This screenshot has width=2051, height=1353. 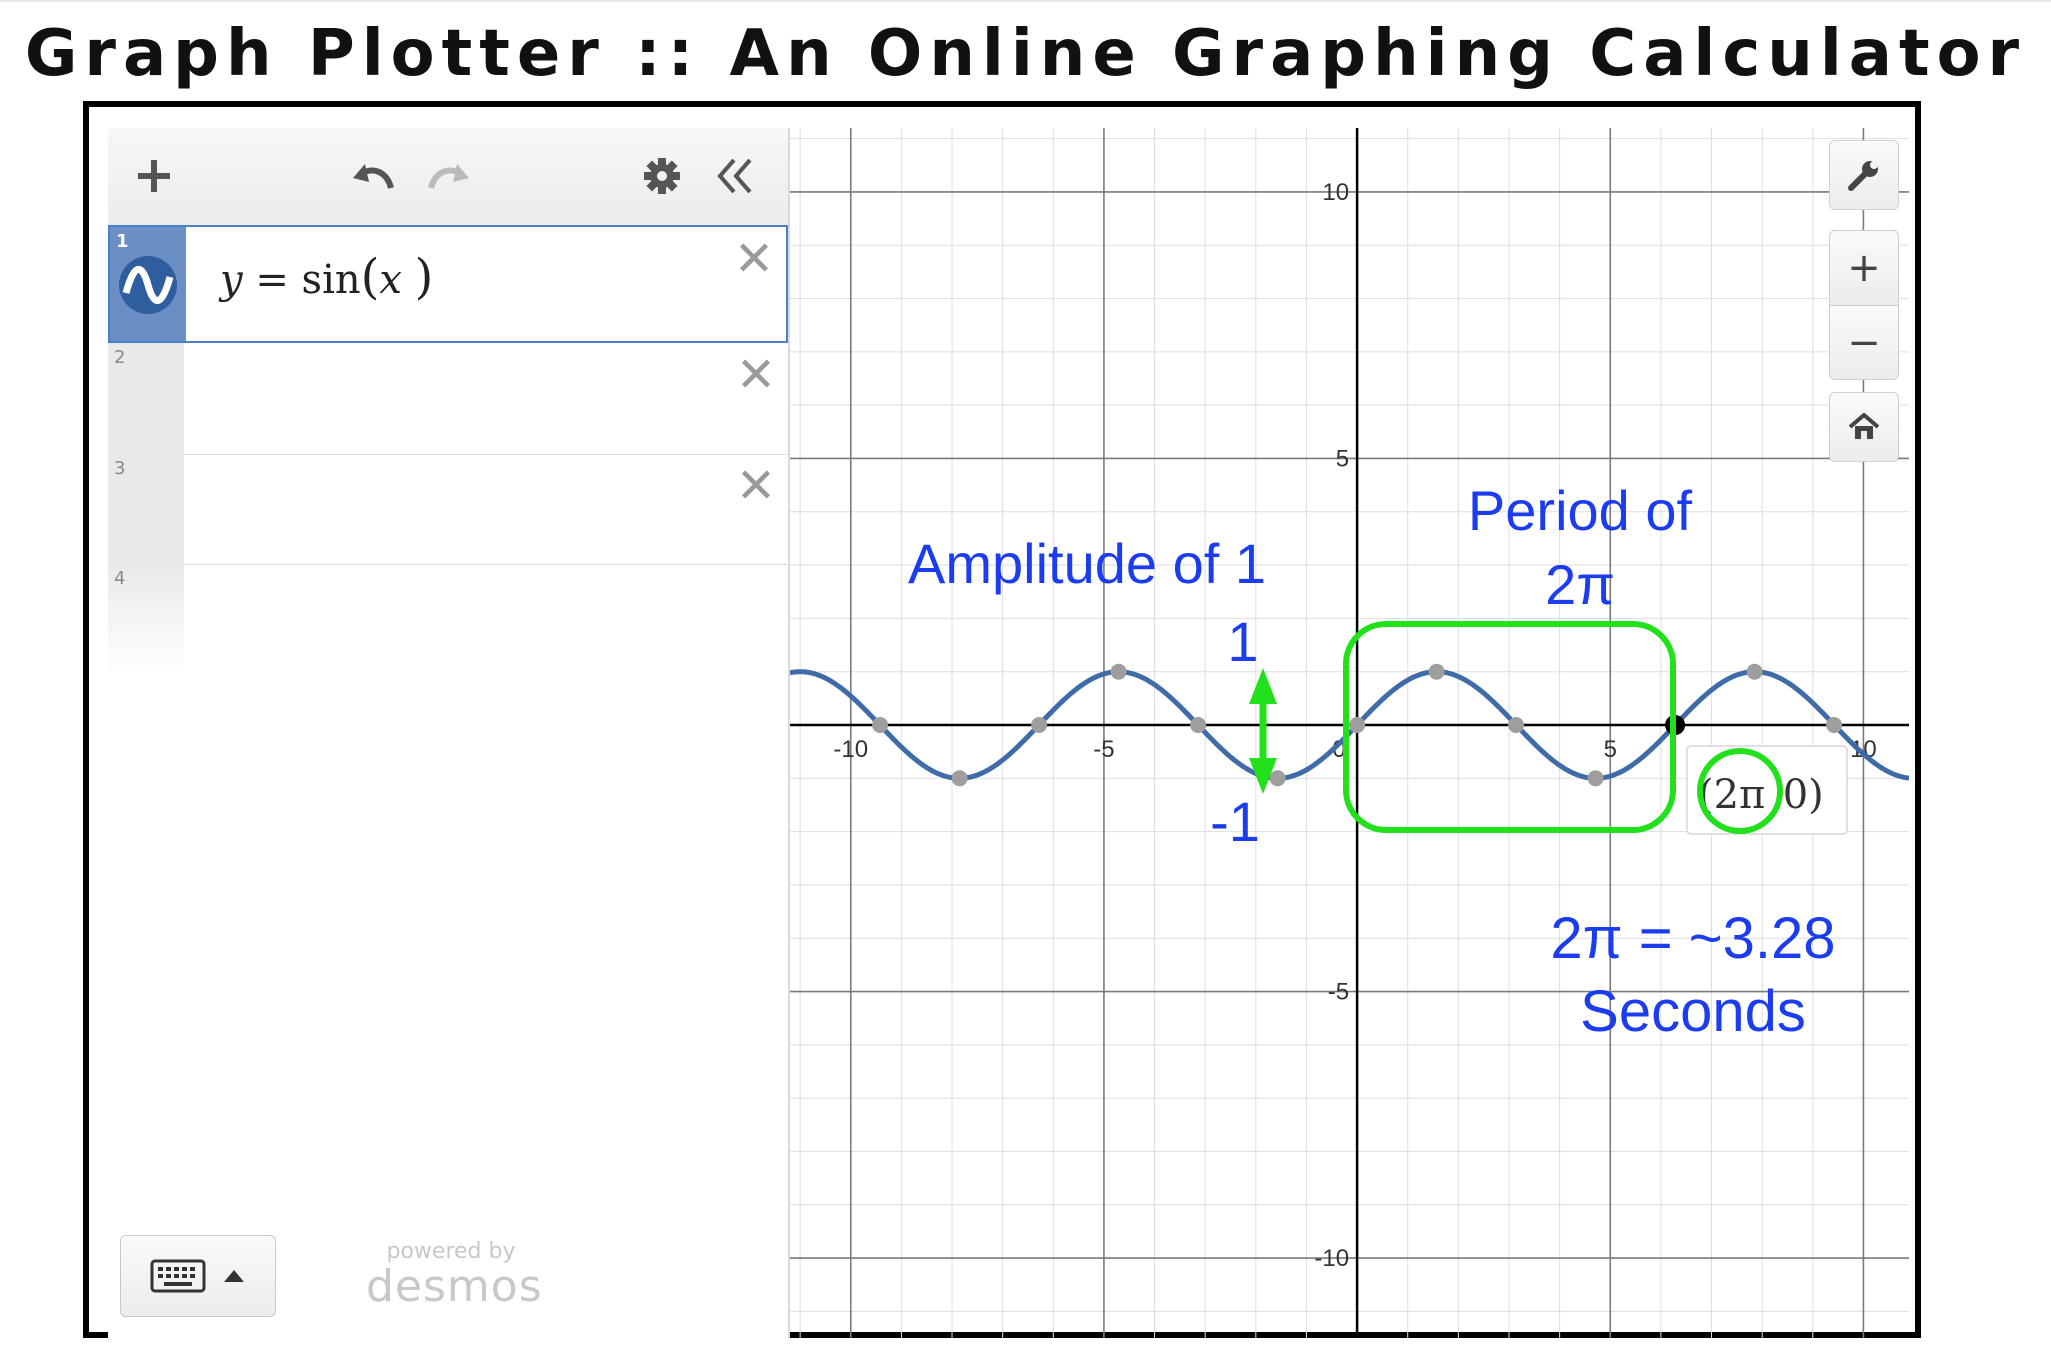 I want to click on expression-y: y, so click(x=231, y=280).